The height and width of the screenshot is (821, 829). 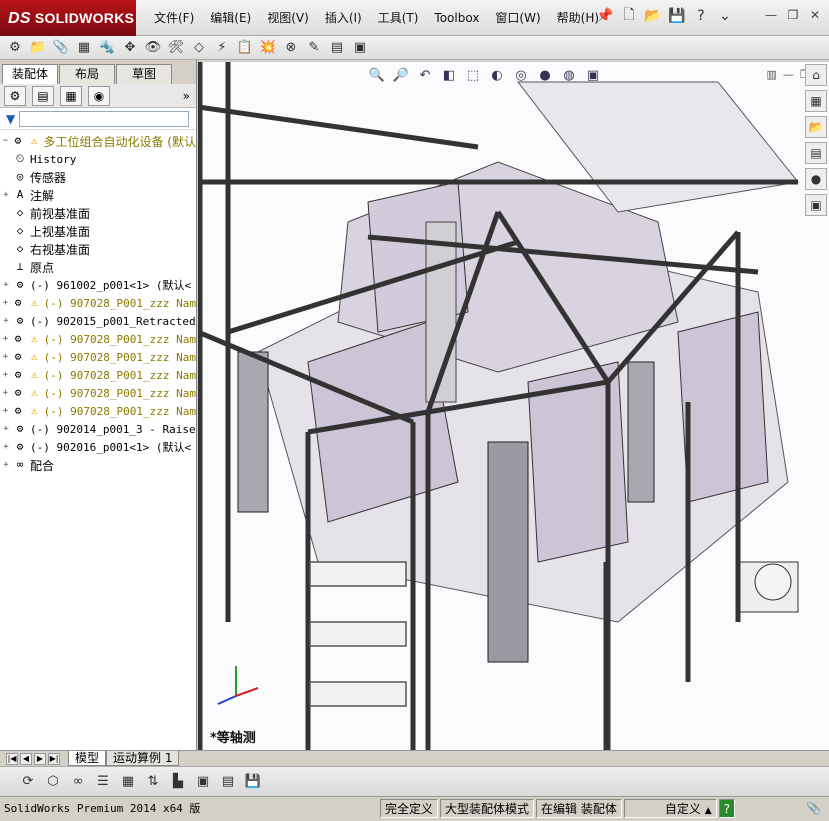 What do you see at coordinates (253, 782) in the screenshot?
I see `save-state-icon: 💾` at bounding box center [253, 782].